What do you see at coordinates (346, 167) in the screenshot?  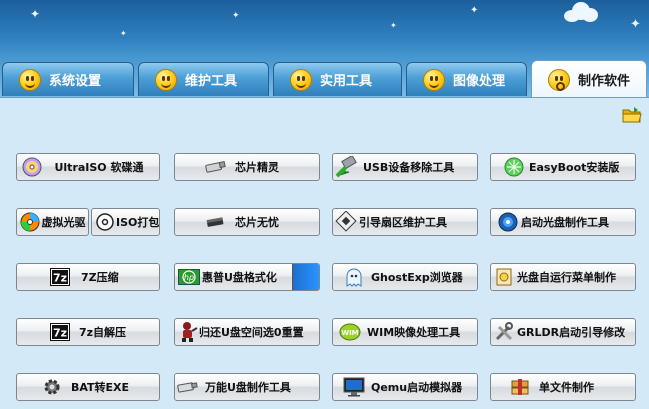 I see `usb-remove-icon` at bounding box center [346, 167].